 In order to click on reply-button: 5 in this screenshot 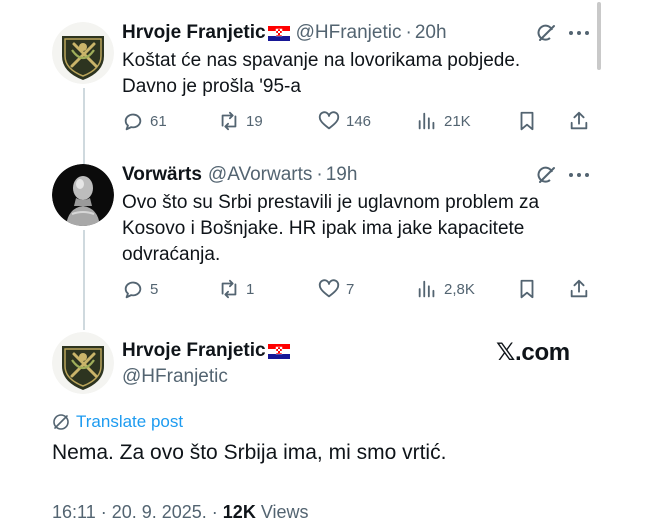, I will do `click(140, 289)`.